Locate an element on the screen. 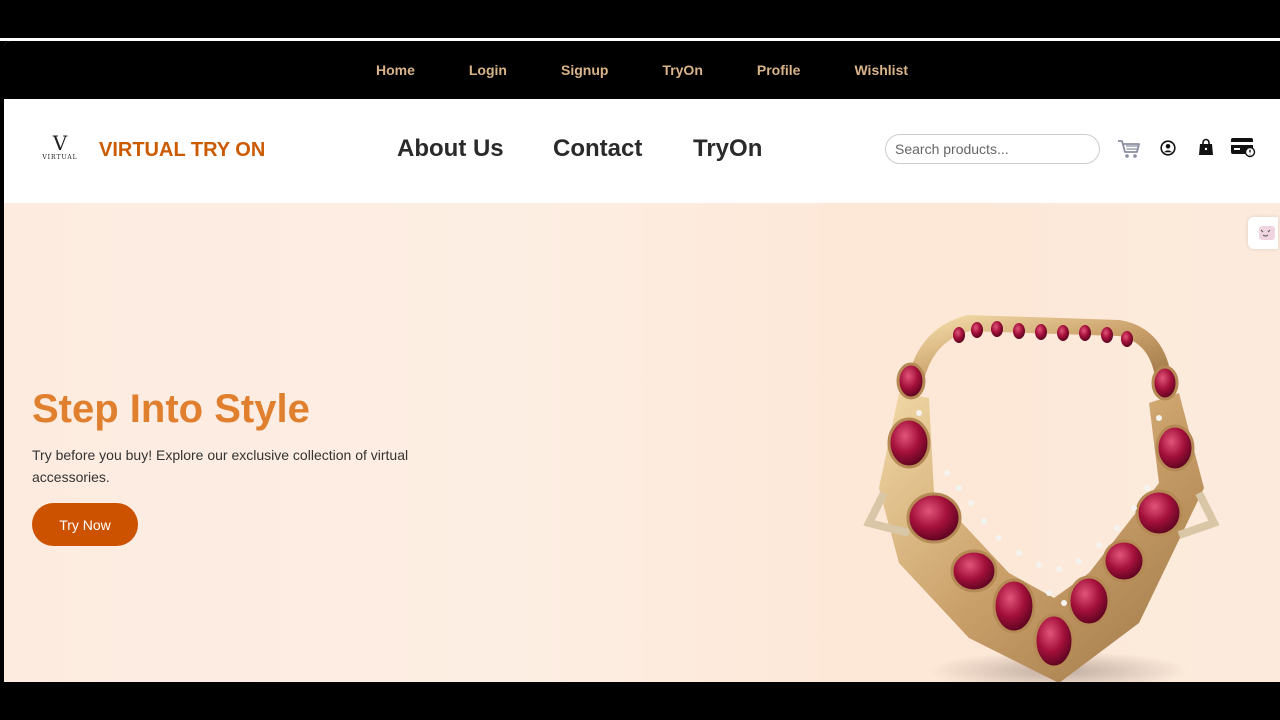 The image size is (1280, 720). cart-icon is located at coordinates (1129, 151).